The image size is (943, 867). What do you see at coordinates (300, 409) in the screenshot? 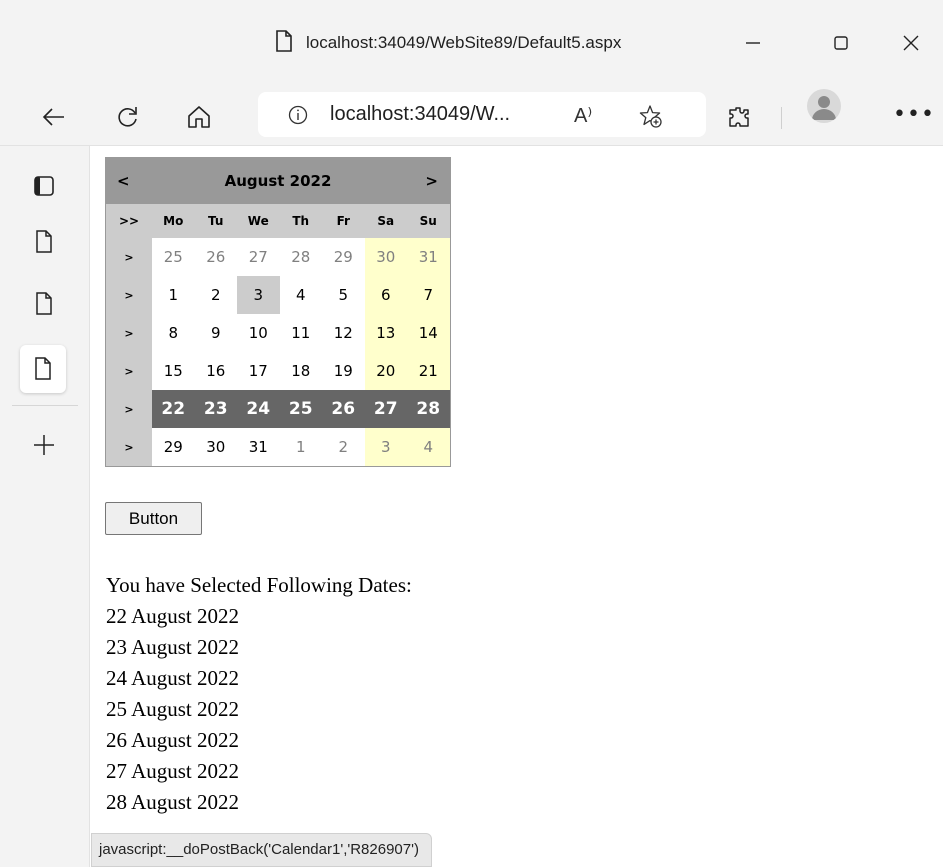
I see `calendar-day-selected: 25` at bounding box center [300, 409].